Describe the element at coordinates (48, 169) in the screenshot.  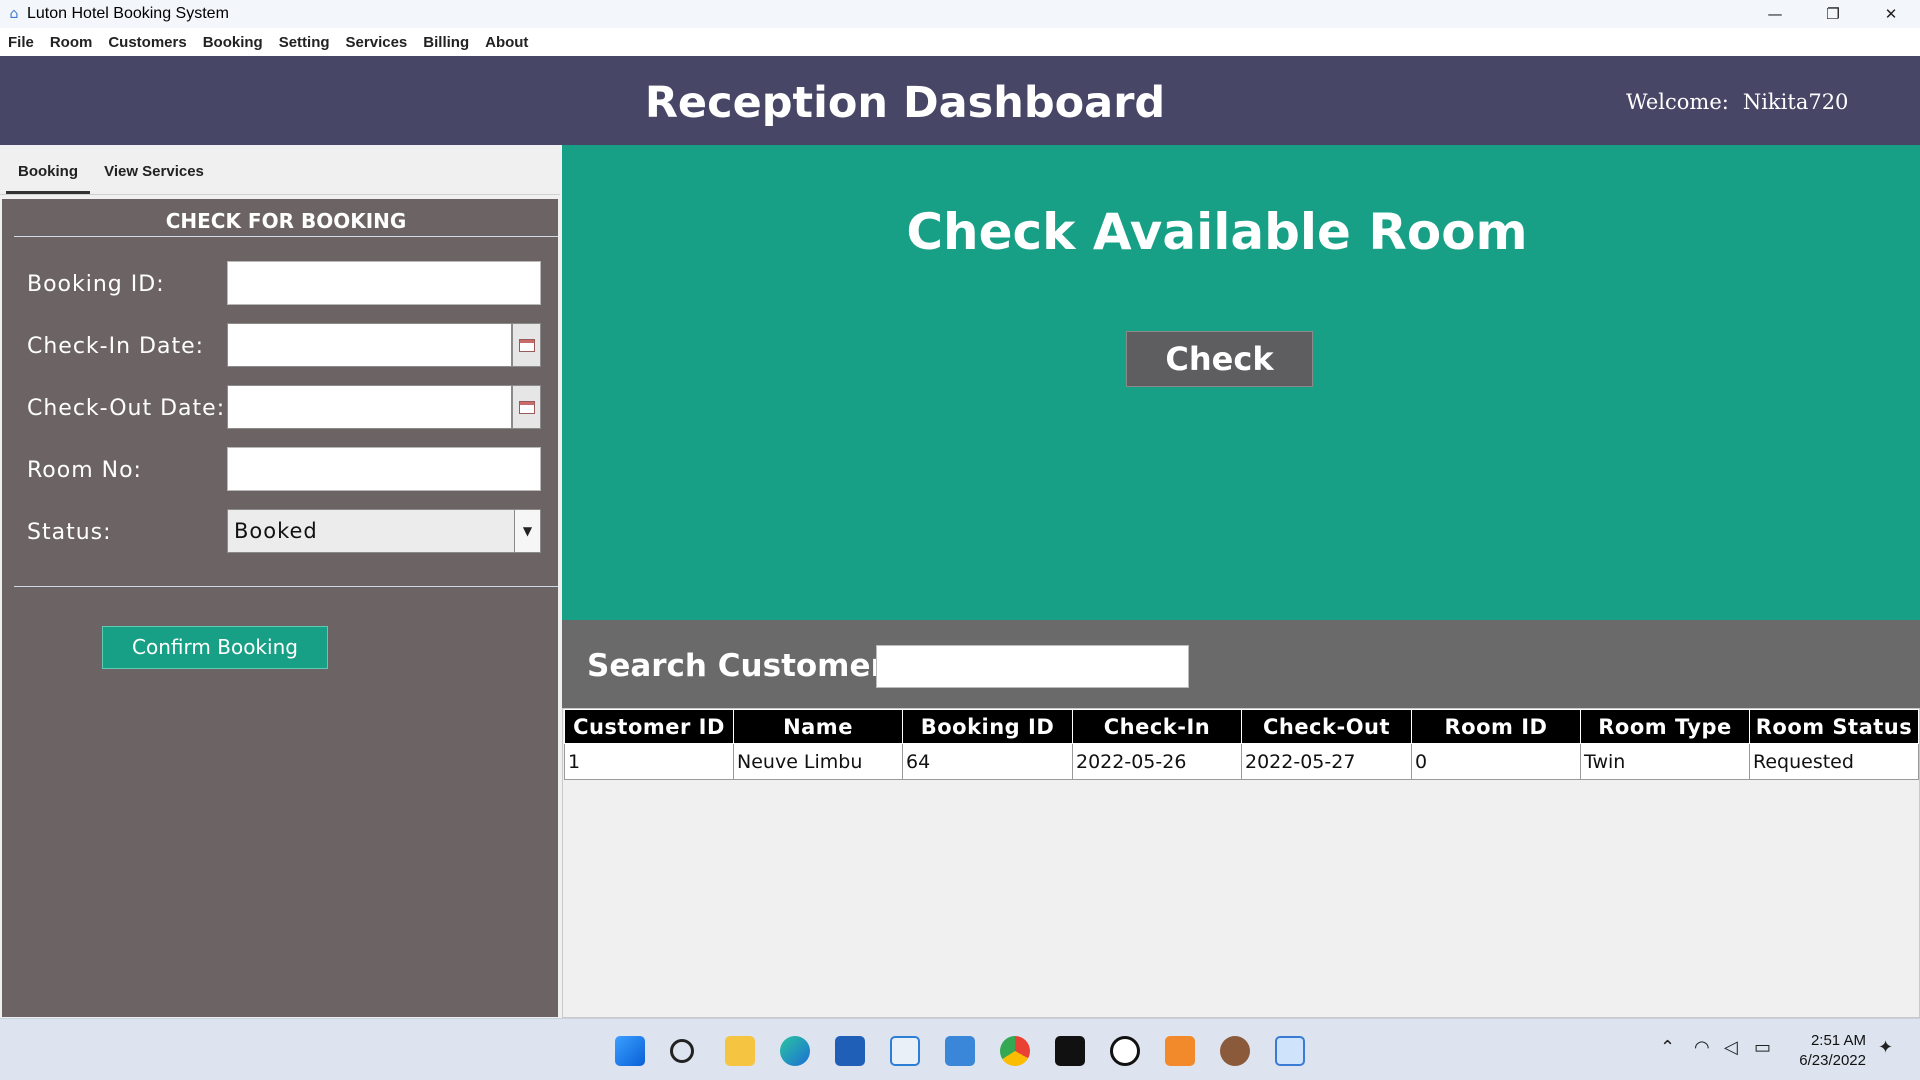
I see `tab-booking: Booking` at that location.